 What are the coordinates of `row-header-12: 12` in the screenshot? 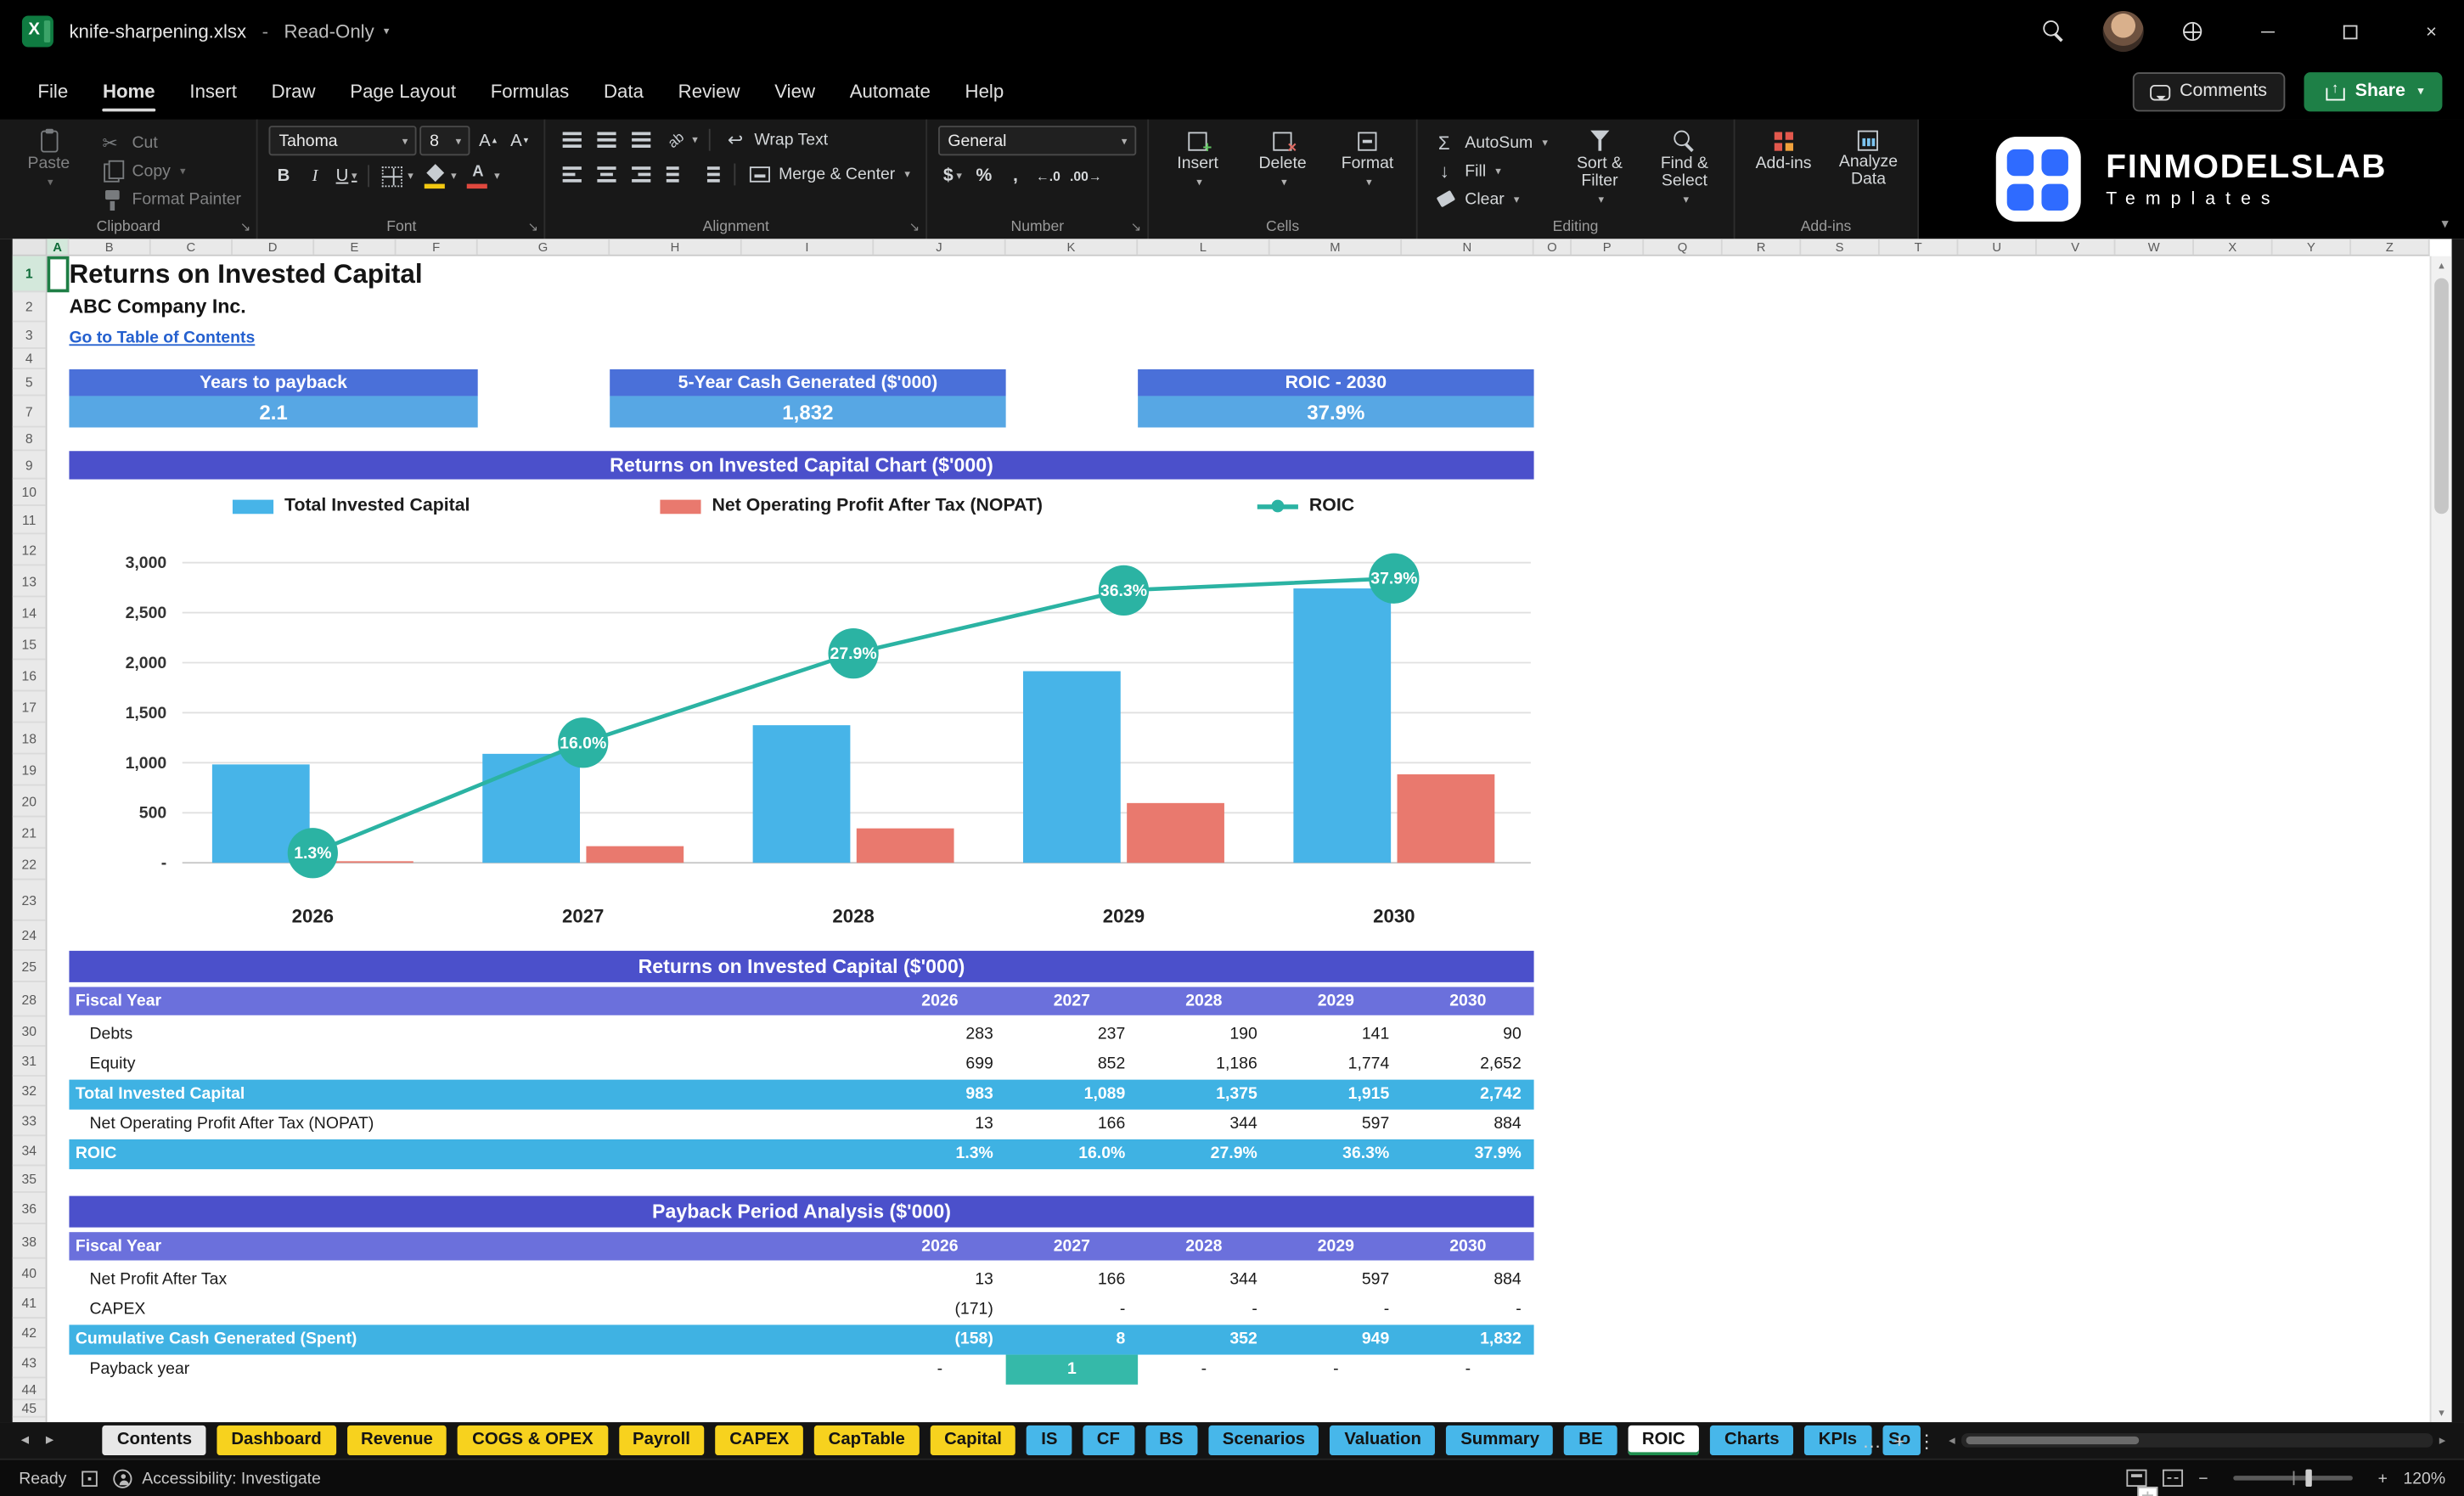 It's located at (29, 550).